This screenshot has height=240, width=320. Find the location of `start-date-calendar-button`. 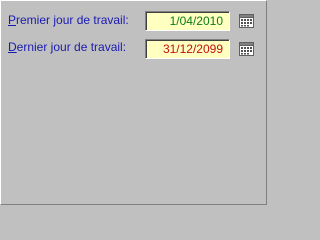

start-date-calendar-button is located at coordinates (246, 21).